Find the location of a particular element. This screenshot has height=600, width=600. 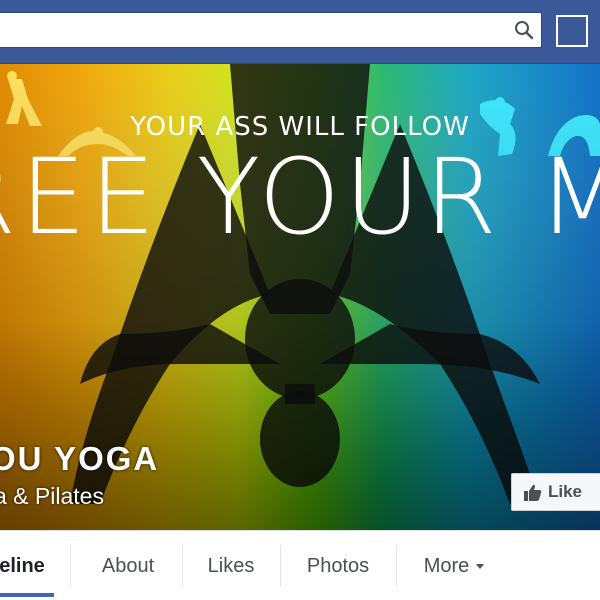

search-button is located at coordinates (524, 30).